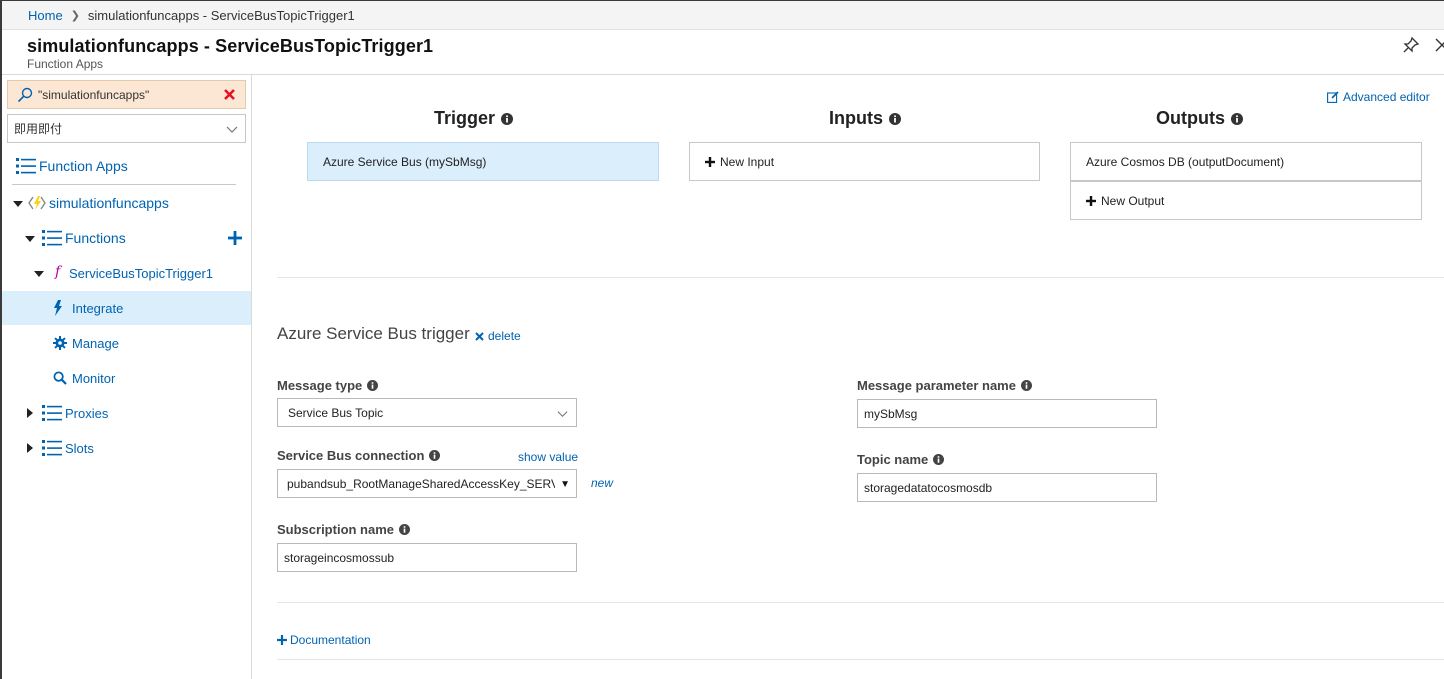 The width and height of the screenshot is (1444, 679). What do you see at coordinates (928, 487) in the screenshot?
I see `topic-name-value: storagedatatocosmosdb` at bounding box center [928, 487].